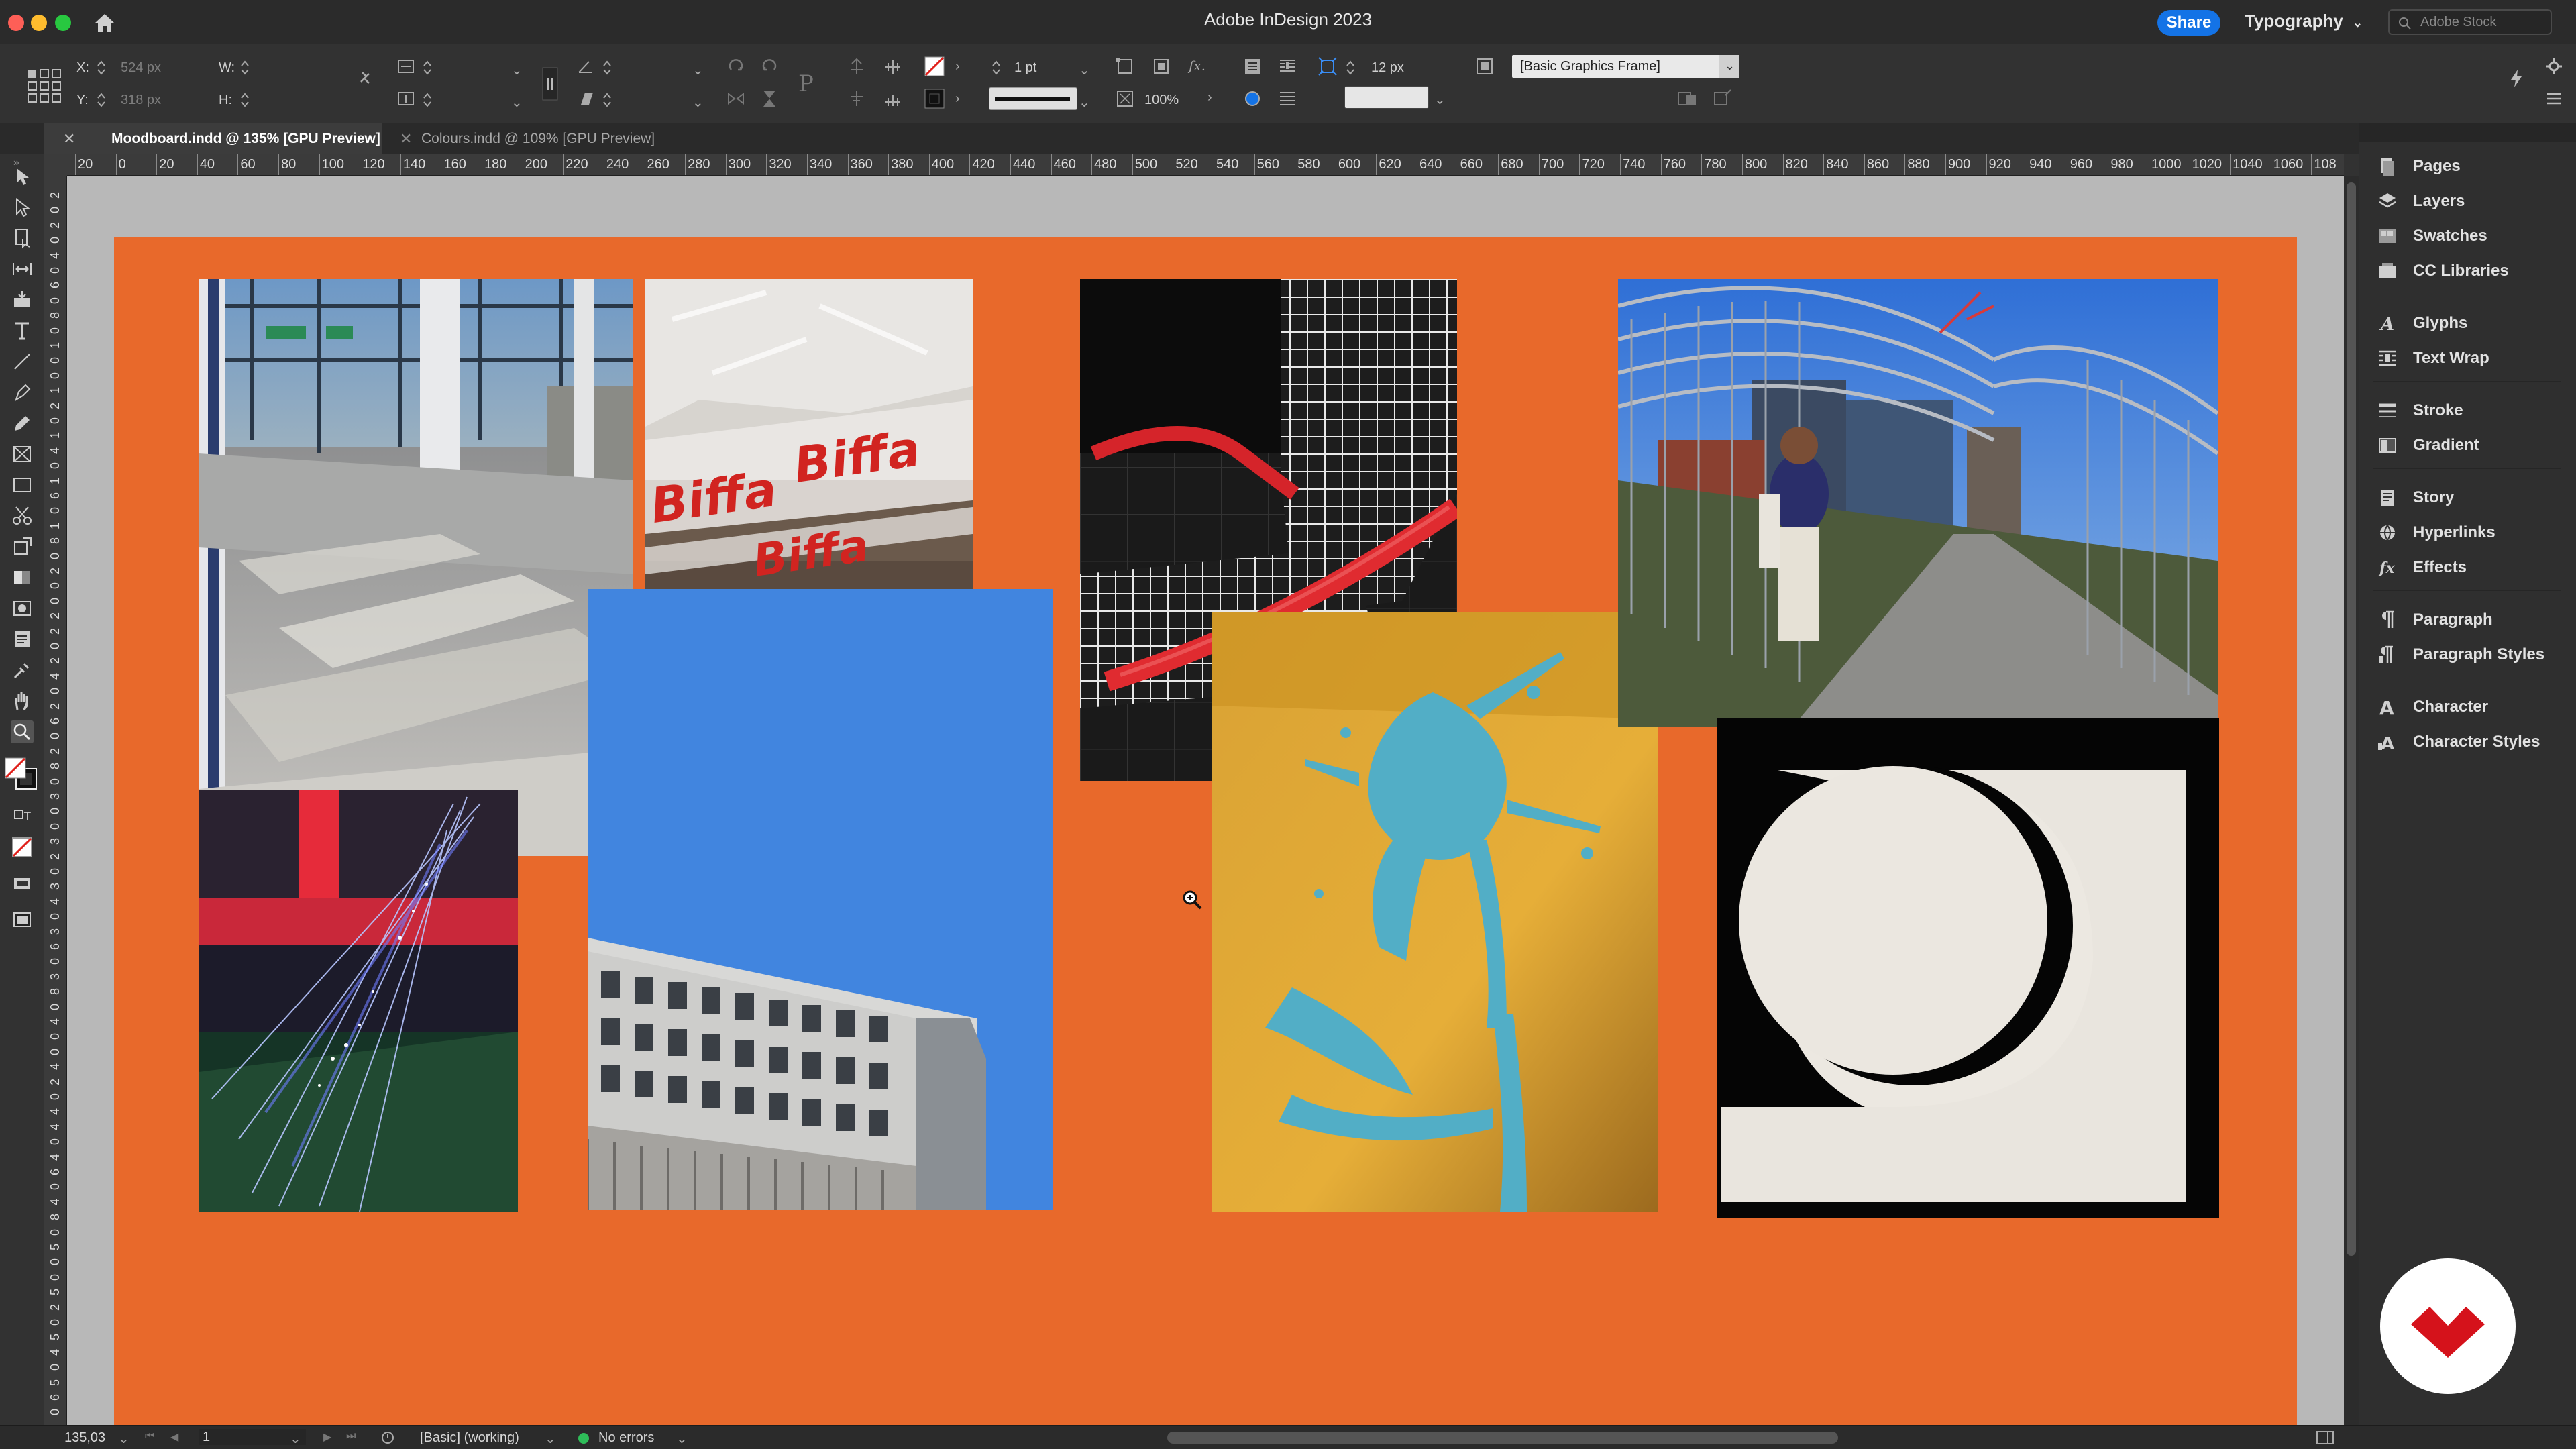 This screenshot has height=1449, width=2576. Describe the element at coordinates (1689, 99) in the screenshot. I see `clear-overrides-icon` at that location.